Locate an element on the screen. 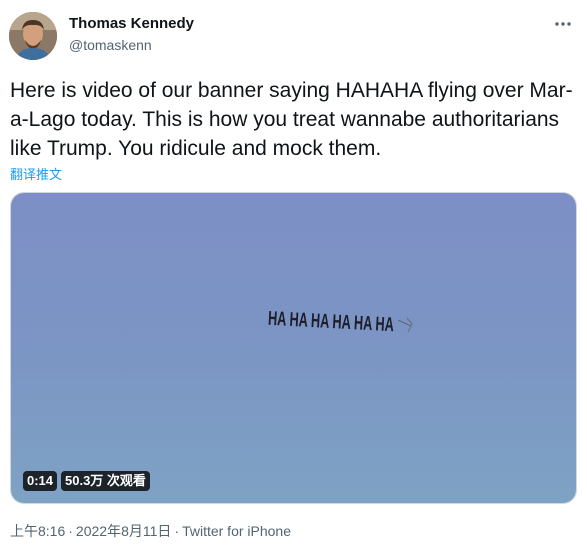 This screenshot has width=587, height=549. author-handle: @tomaskenn is located at coordinates (110, 45).